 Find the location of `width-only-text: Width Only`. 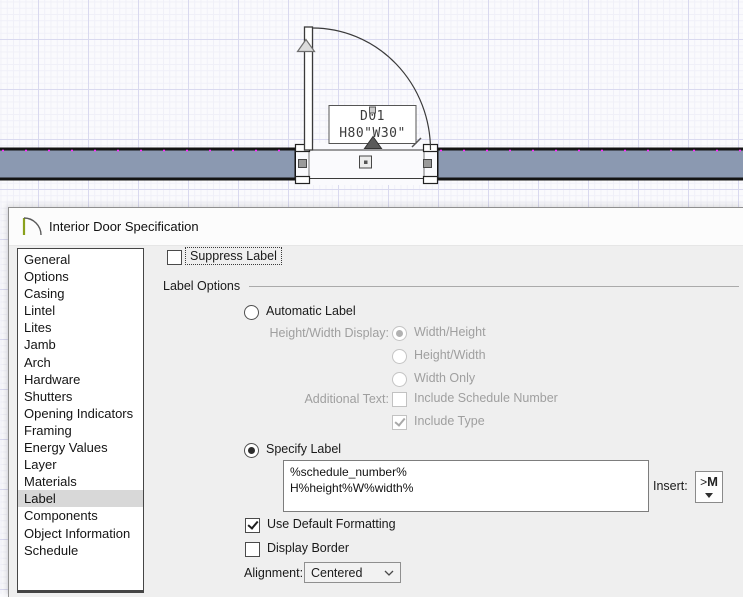

width-only-text: Width Only is located at coordinates (445, 378).